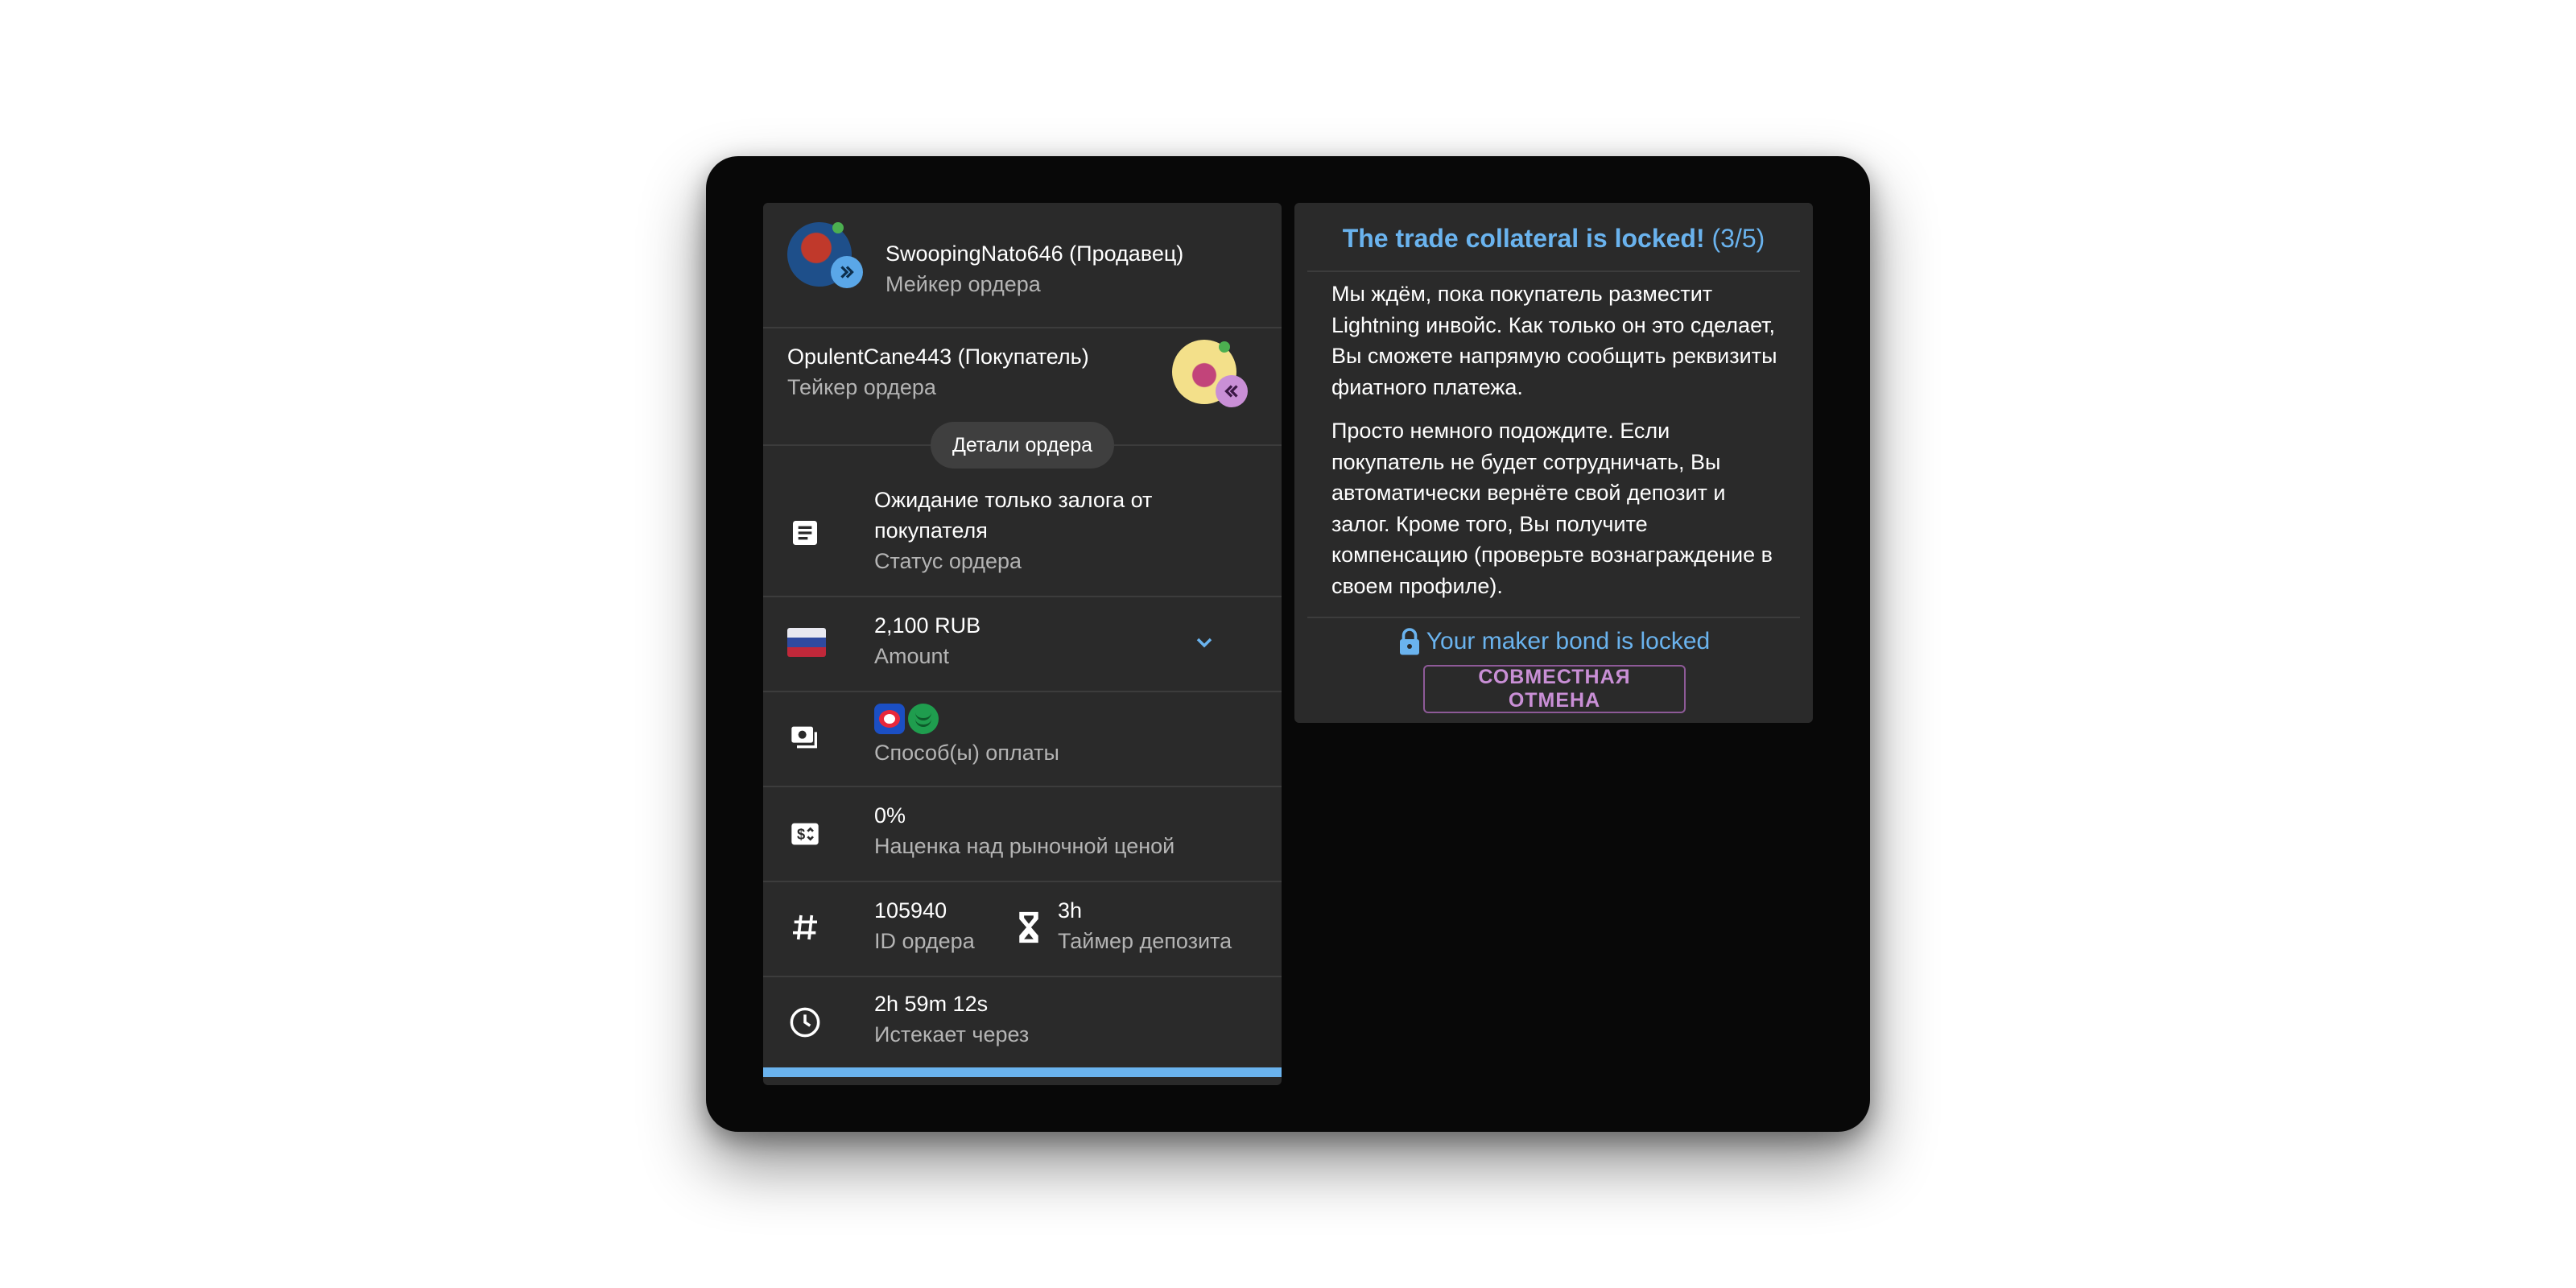 The width and height of the screenshot is (2576, 1288). I want to click on maker-name: SwoopingNato646 (Продавец), so click(1035, 254).